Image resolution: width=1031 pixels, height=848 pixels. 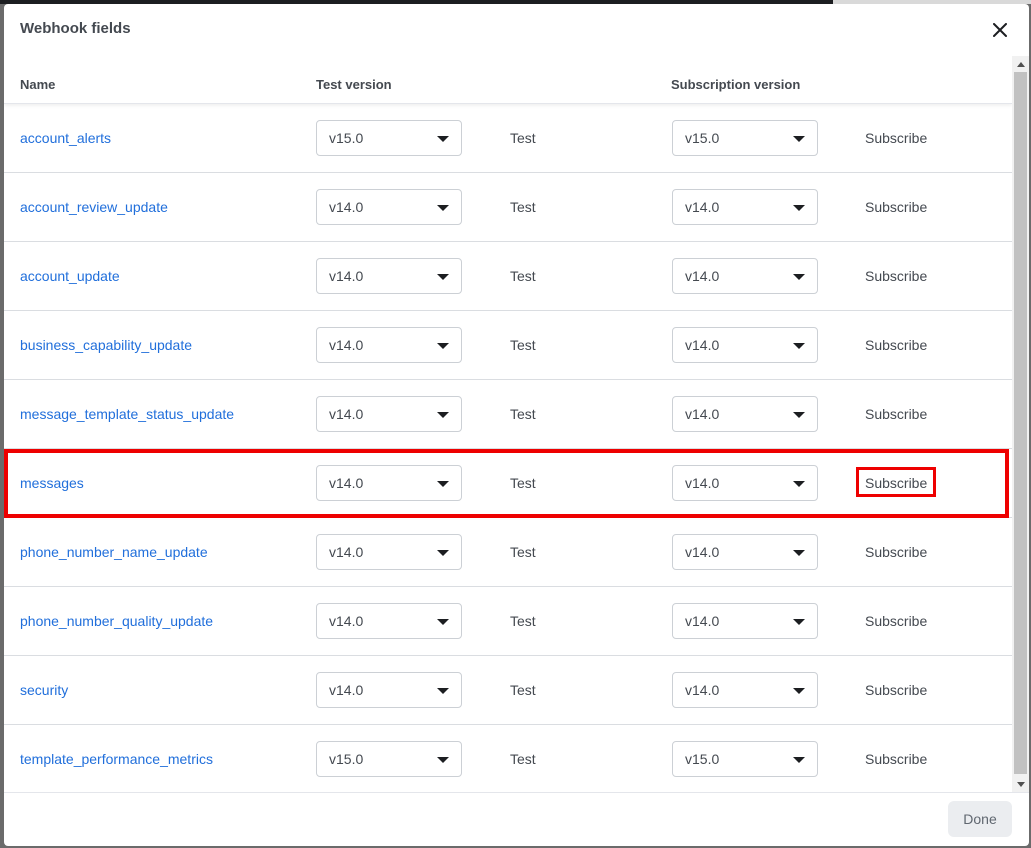 What do you see at coordinates (52, 483) in the screenshot?
I see `field-name-link: messages` at bounding box center [52, 483].